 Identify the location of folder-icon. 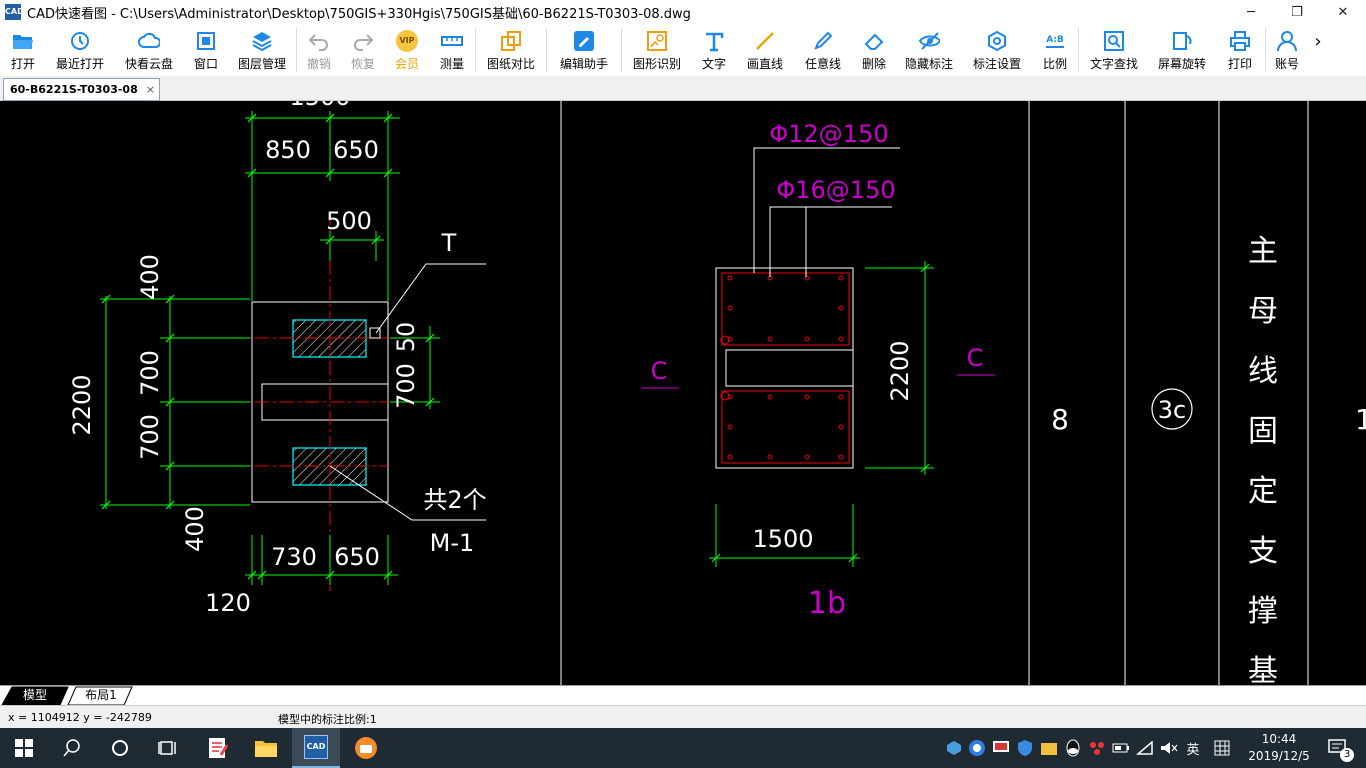
(266, 749).